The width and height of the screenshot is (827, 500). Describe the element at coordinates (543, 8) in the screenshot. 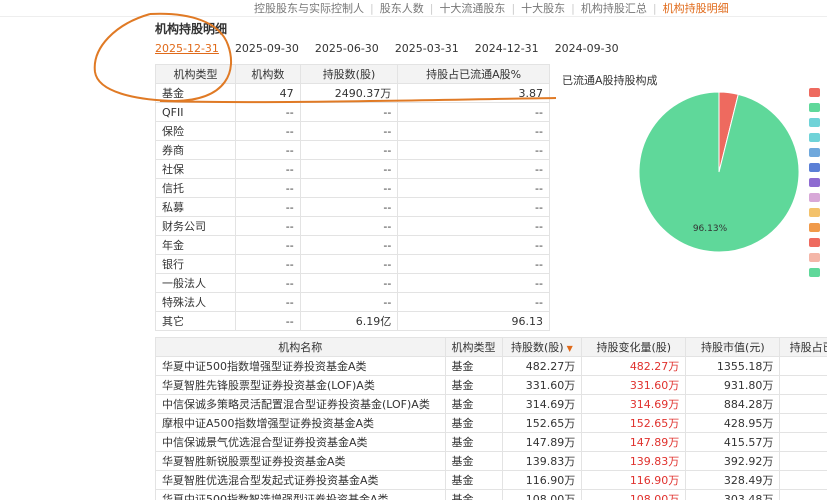

I see `nav-item: 十大股东` at that location.